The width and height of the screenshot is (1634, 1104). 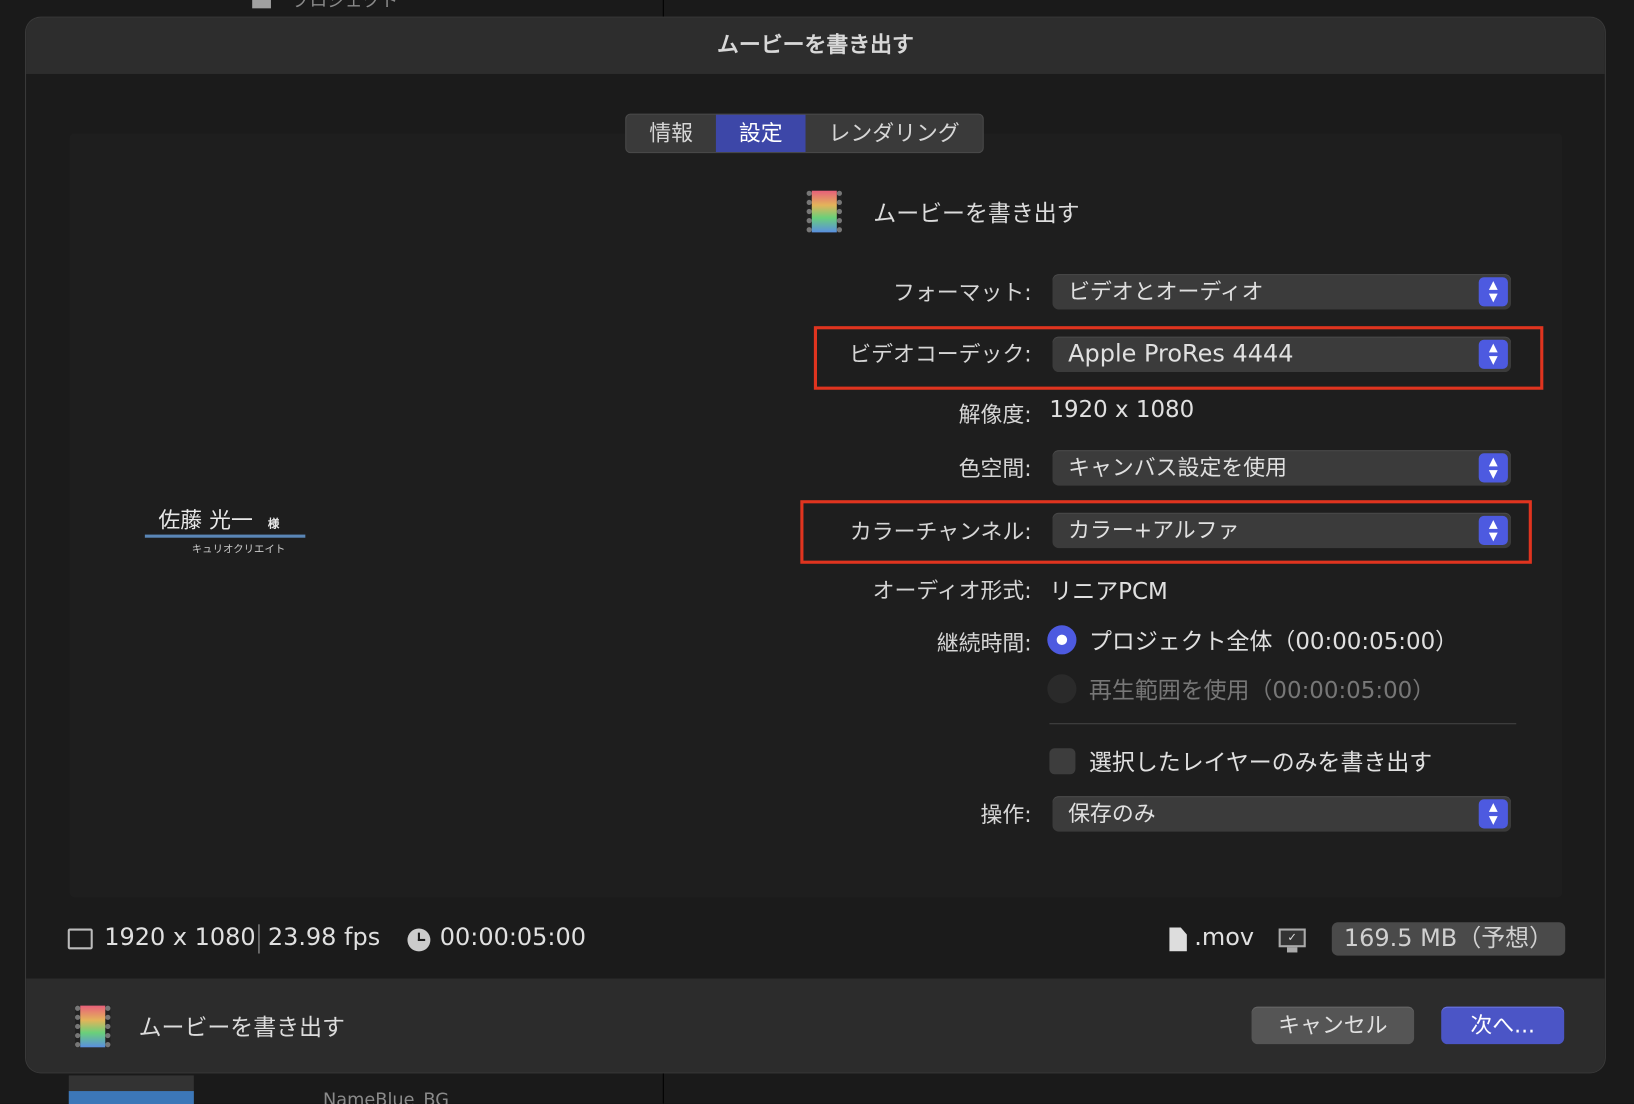 I want to click on codec-label: ビデオコーデック:, so click(x=940, y=354).